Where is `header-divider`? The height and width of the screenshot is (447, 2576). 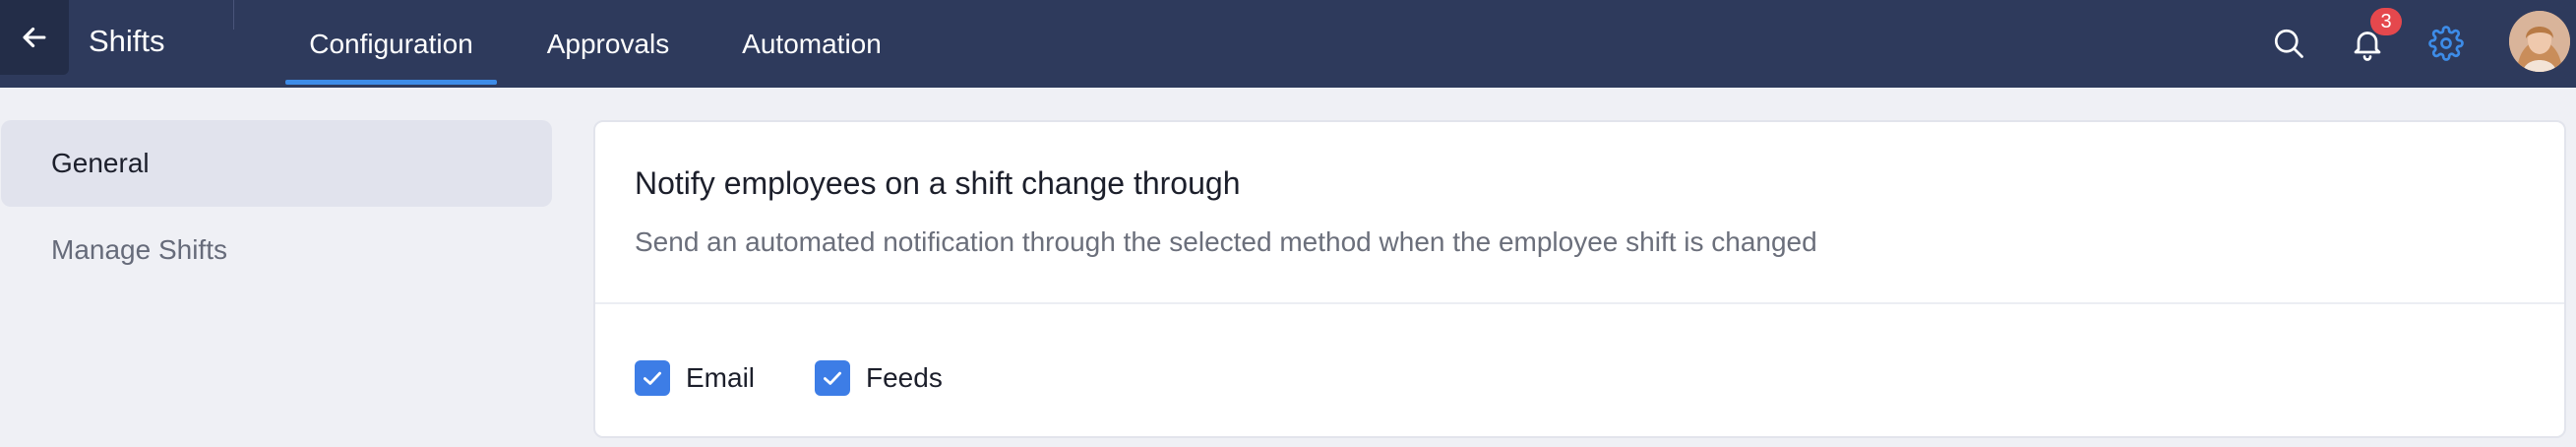 header-divider is located at coordinates (233, 15).